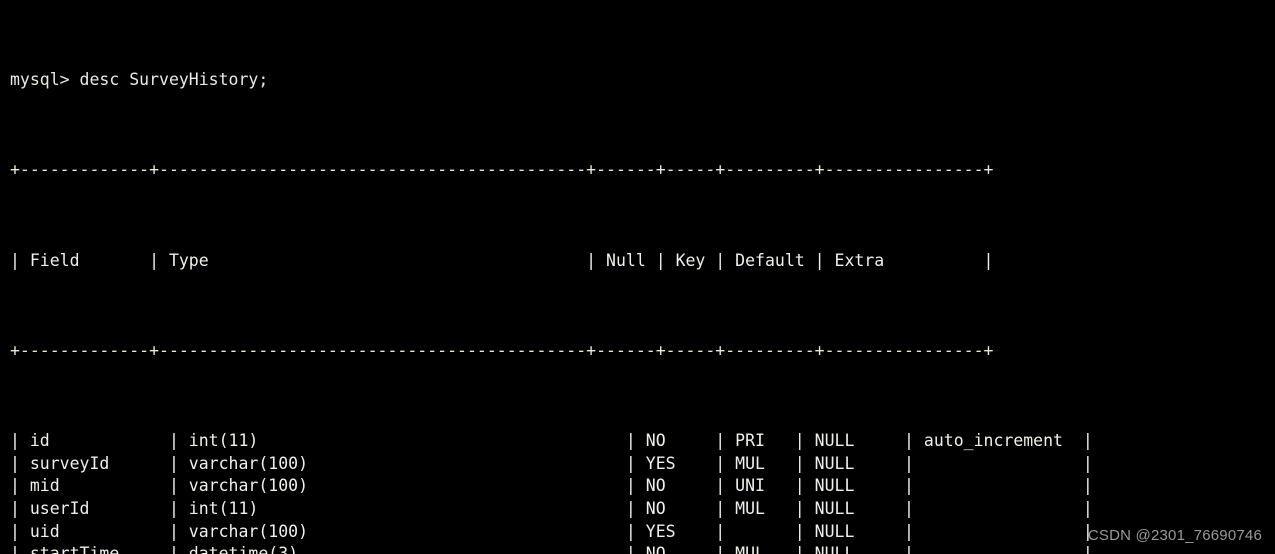 This screenshot has height=554, width=1275. Describe the element at coordinates (139, 79) in the screenshot. I see `command-prompt-line: mysql> desc SurveyHistory;` at that location.